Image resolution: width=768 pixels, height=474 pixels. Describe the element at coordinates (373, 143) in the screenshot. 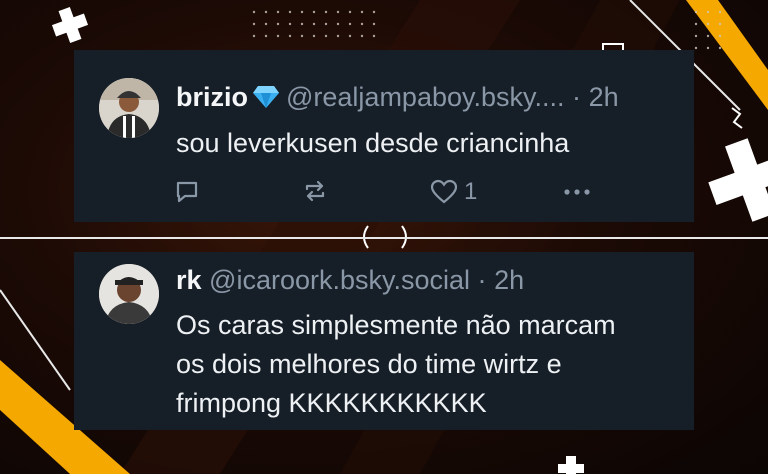

I see `post-text: sou leverkusen desde criancinha` at that location.